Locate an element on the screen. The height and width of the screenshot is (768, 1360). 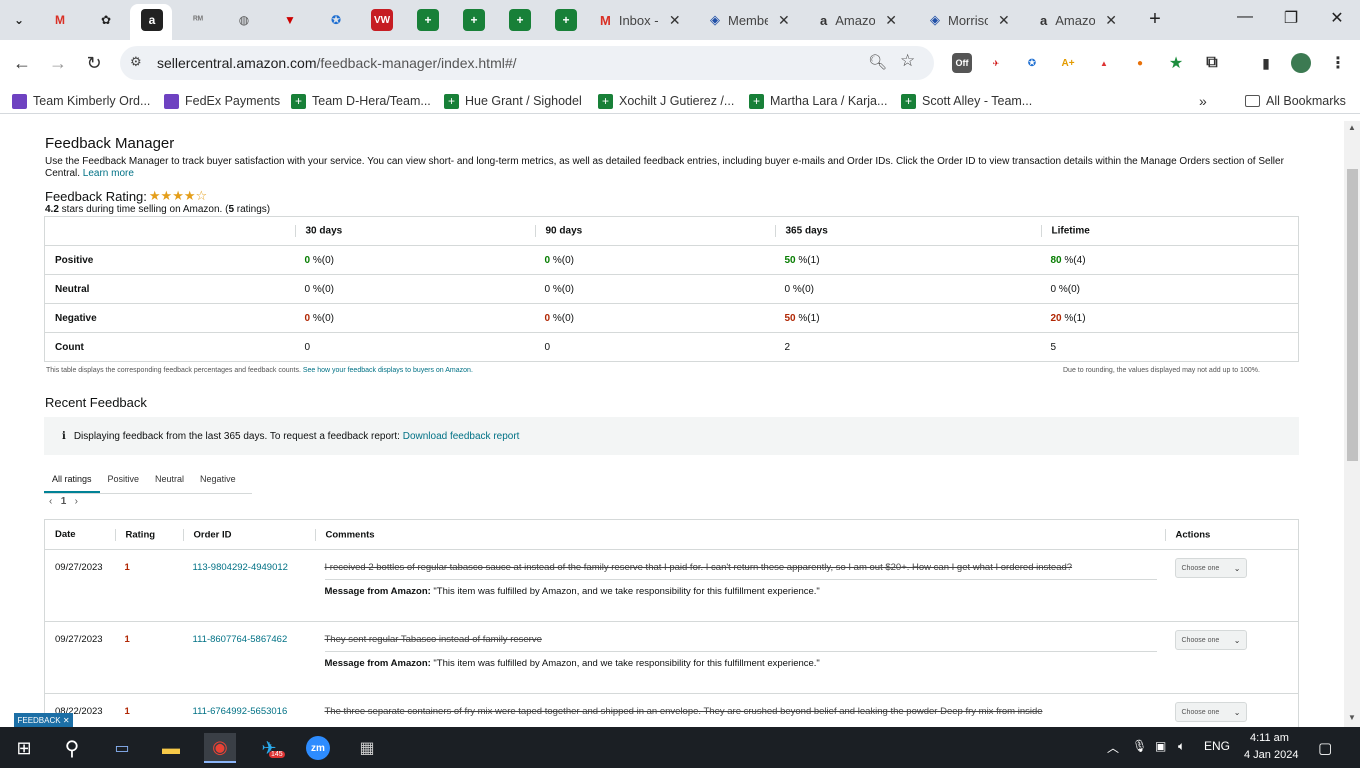
menu-icon: ⋮ is located at coordinates (1338, 63).